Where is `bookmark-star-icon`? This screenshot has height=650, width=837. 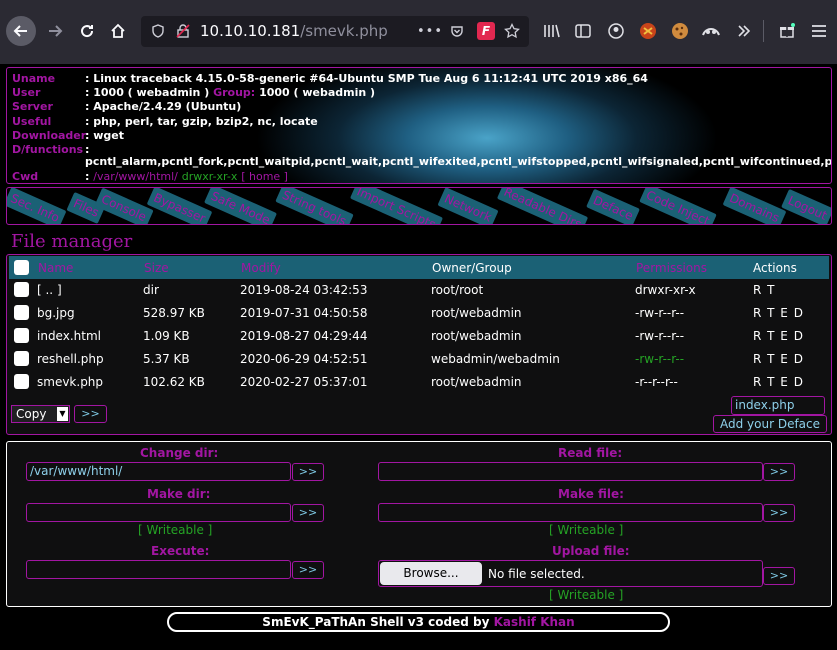 bookmark-star-icon is located at coordinates (512, 31).